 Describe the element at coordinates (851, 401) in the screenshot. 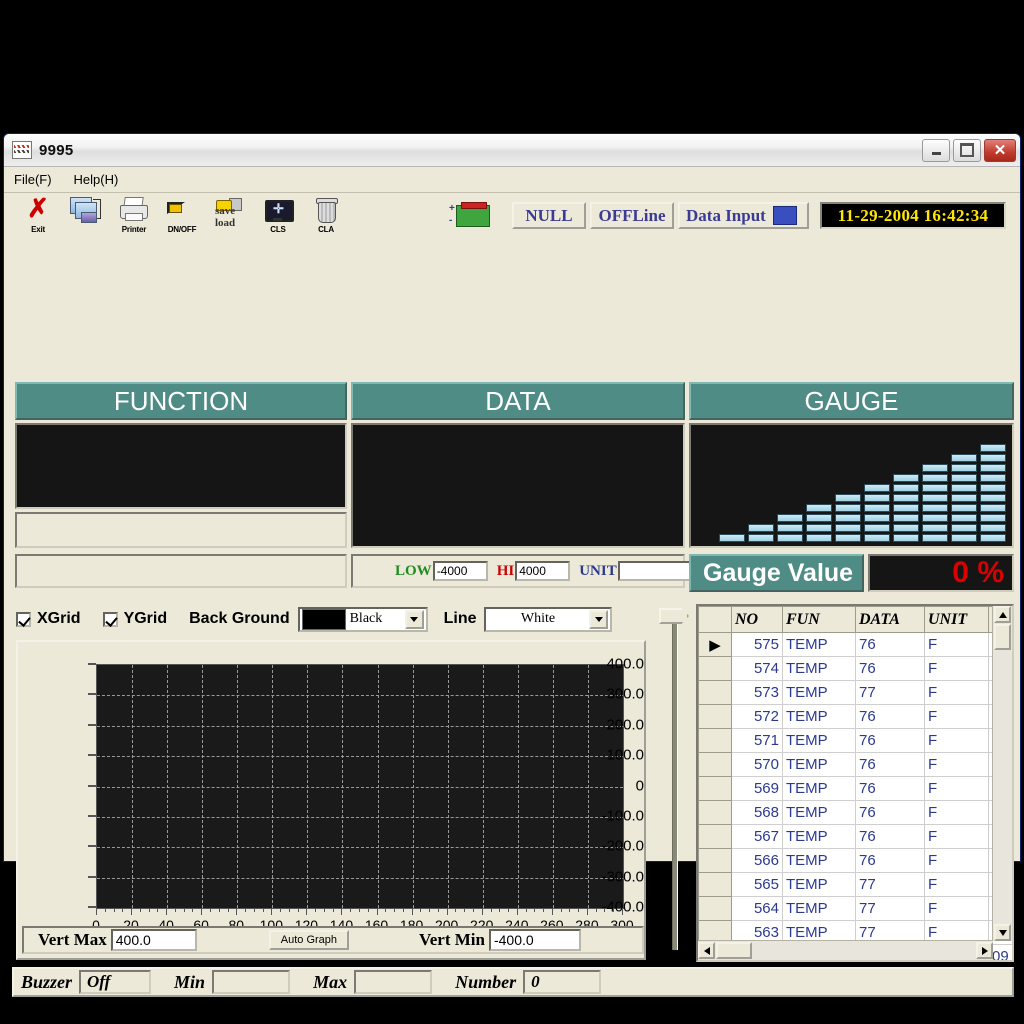

I see `gauge-panel-header: GAUGE` at that location.